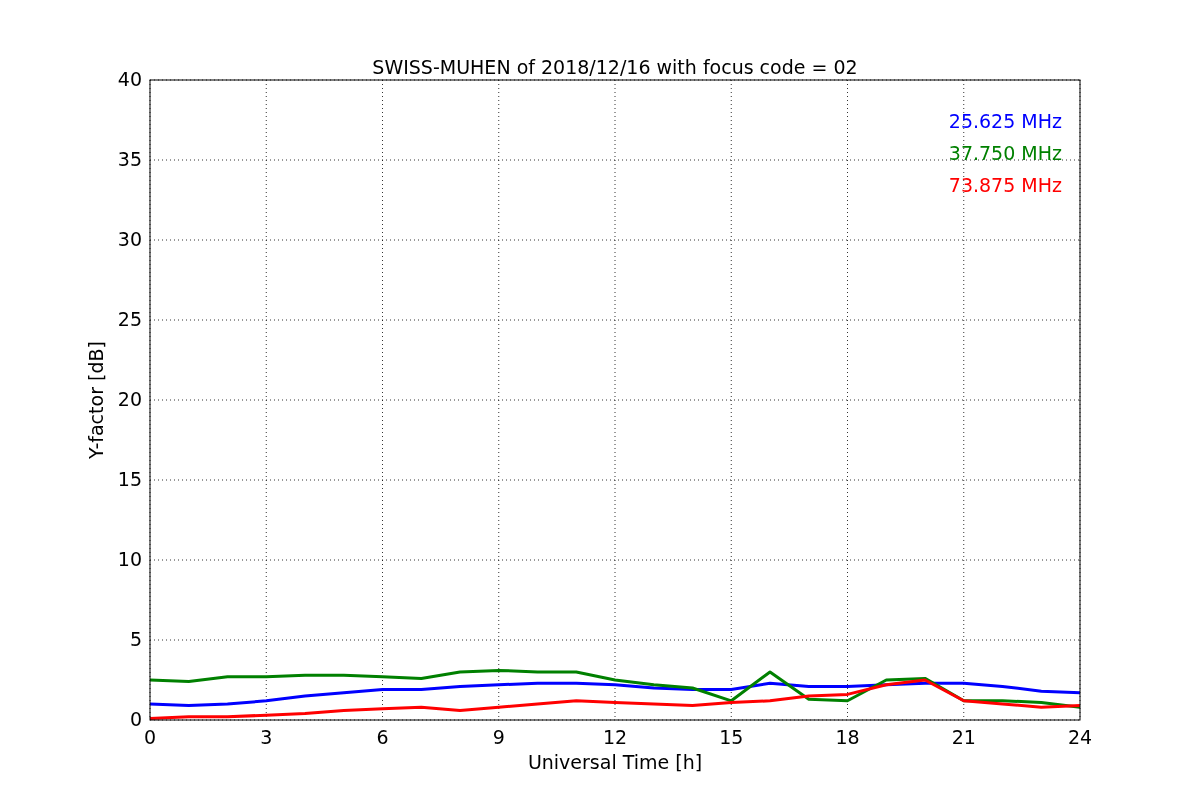  I want to click on y-tick-label: 5, so click(135, 639).